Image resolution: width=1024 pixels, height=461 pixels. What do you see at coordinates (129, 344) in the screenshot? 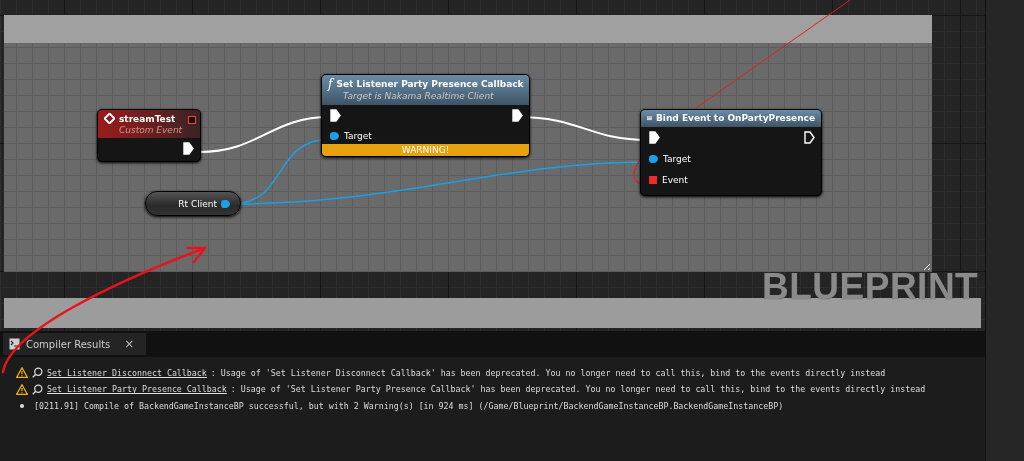
I see `close-icon: ×` at bounding box center [129, 344].